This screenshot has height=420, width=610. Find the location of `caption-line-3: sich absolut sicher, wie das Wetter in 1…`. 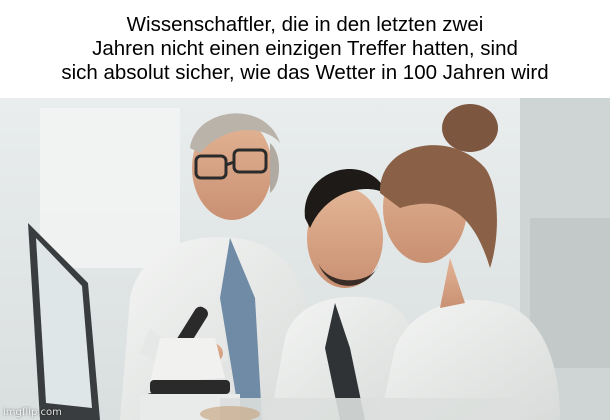

caption-line-3: sich absolut sicher, wie das Wetter in 1… is located at coordinates (305, 72).